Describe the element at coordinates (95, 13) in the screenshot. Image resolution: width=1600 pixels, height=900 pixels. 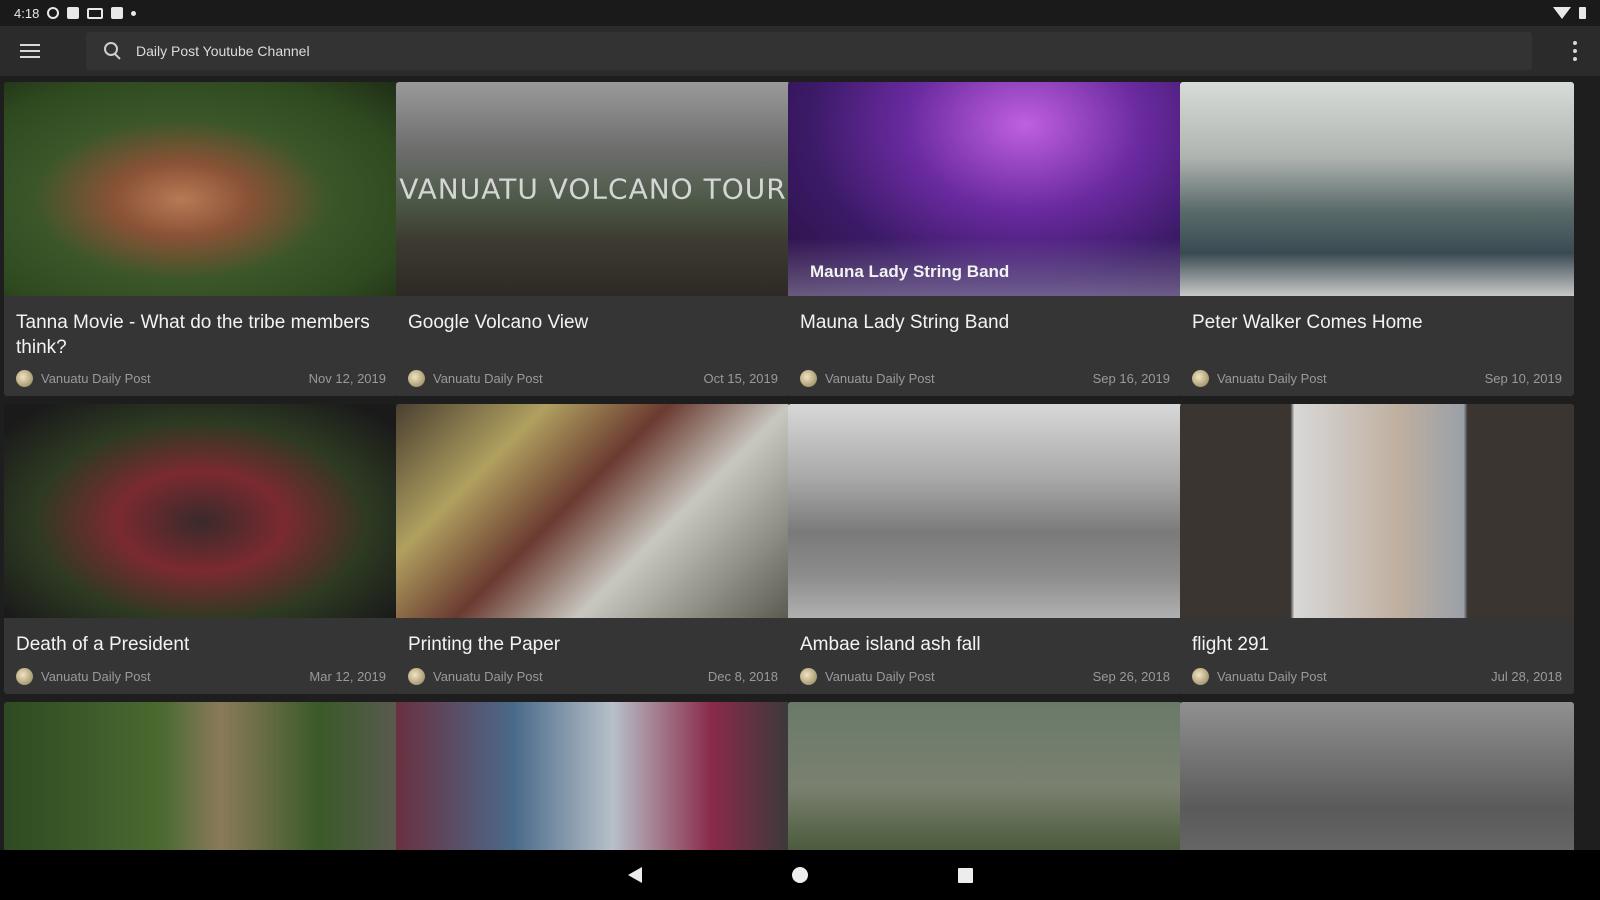
I see `cast-status-icon` at that location.